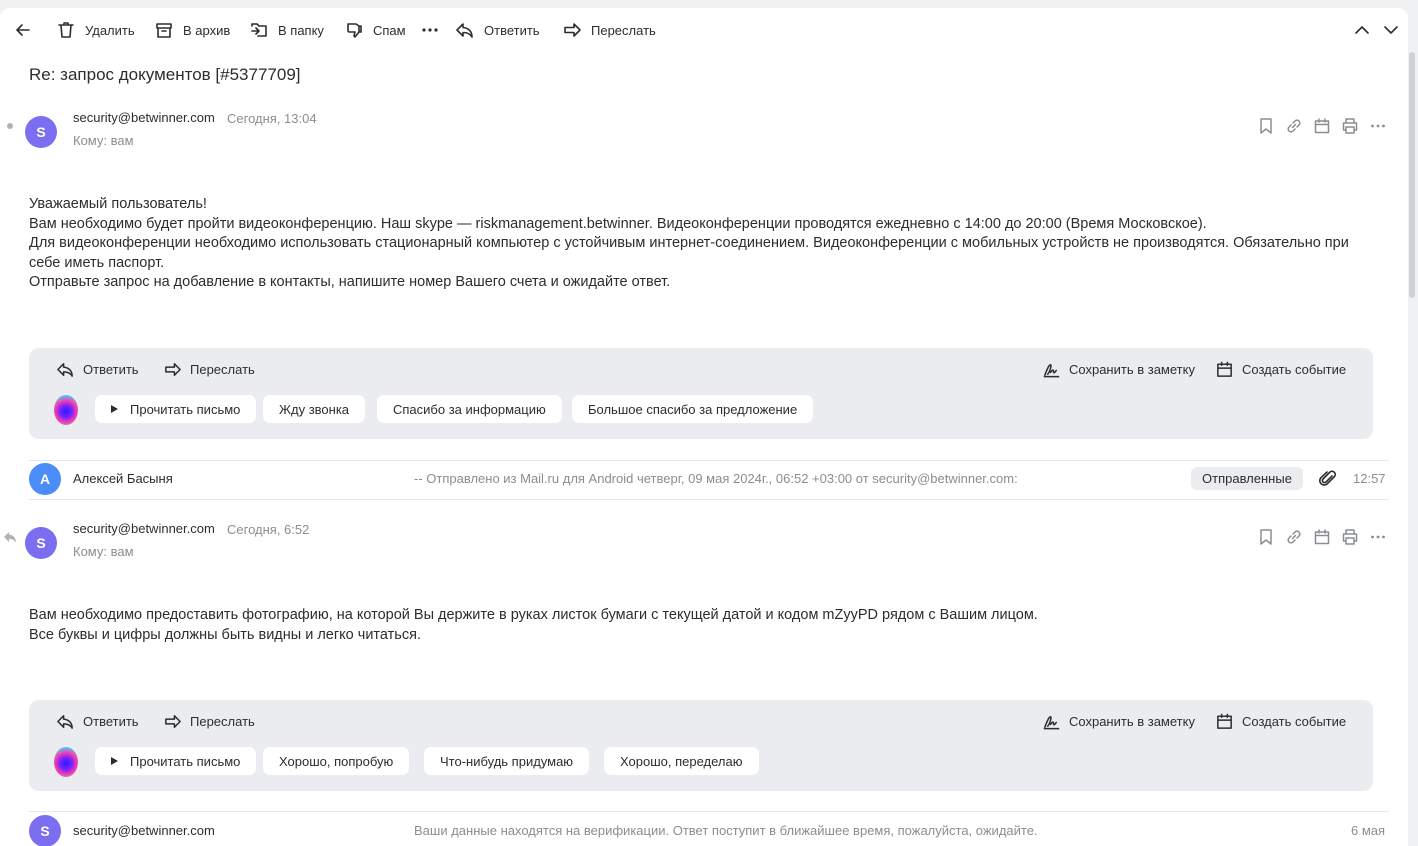  I want to click on collapsed-time: 6 мая, so click(1368, 830).